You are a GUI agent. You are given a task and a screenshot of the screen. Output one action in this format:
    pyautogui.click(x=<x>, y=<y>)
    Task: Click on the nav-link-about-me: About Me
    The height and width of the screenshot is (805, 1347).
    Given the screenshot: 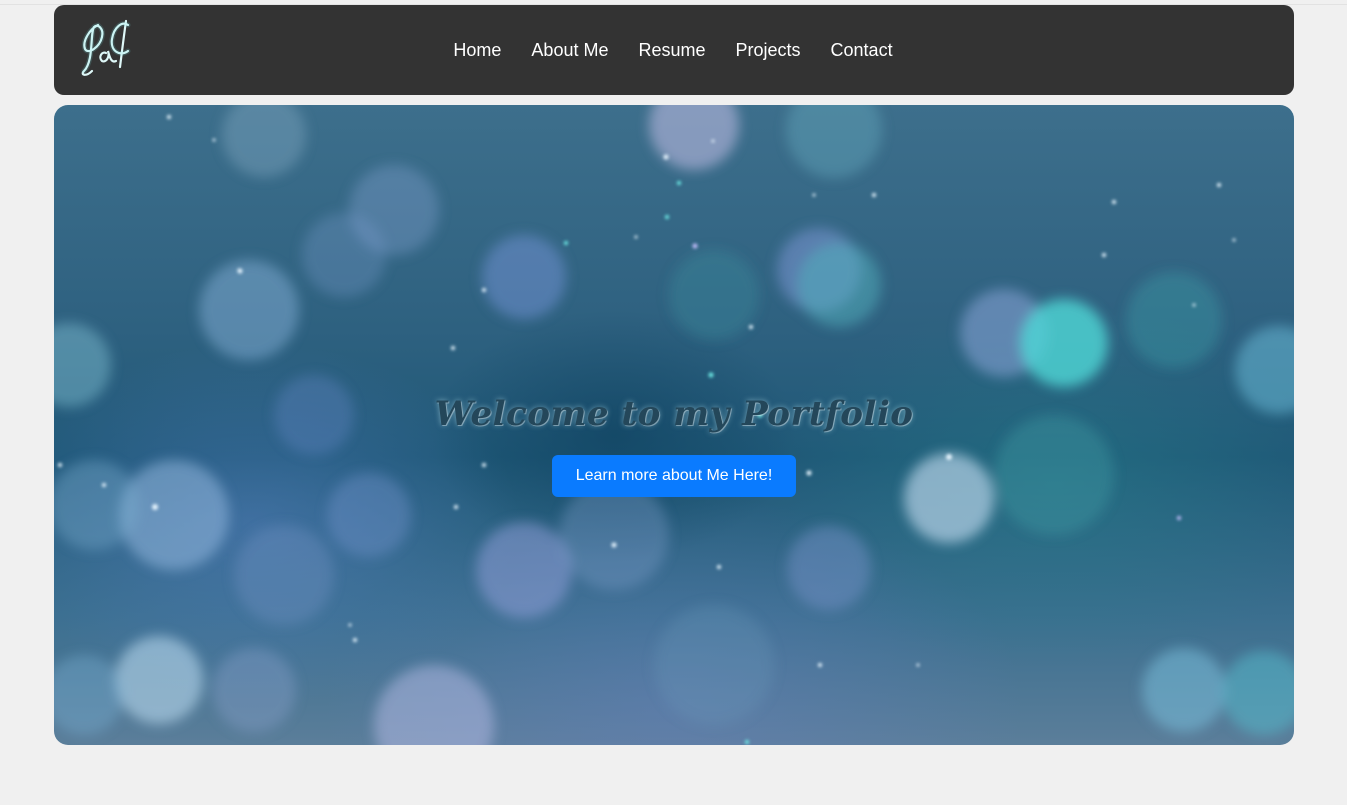 What is the action you would take?
    pyautogui.click(x=569, y=50)
    